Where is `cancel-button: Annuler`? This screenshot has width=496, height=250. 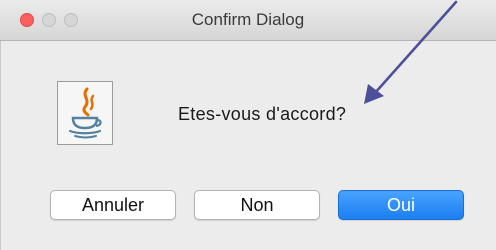 cancel-button: Annuler is located at coordinates (113, 205).